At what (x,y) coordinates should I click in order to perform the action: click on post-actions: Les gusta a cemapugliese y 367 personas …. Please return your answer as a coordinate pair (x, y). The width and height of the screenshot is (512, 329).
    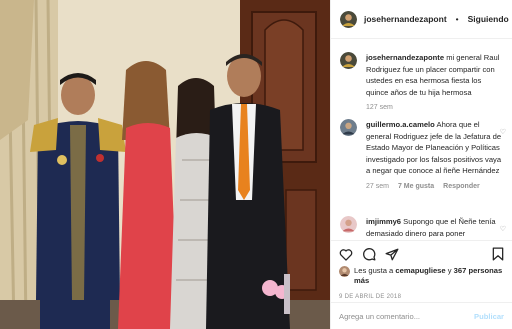
    Looking at the image, I should click on (421, 270).